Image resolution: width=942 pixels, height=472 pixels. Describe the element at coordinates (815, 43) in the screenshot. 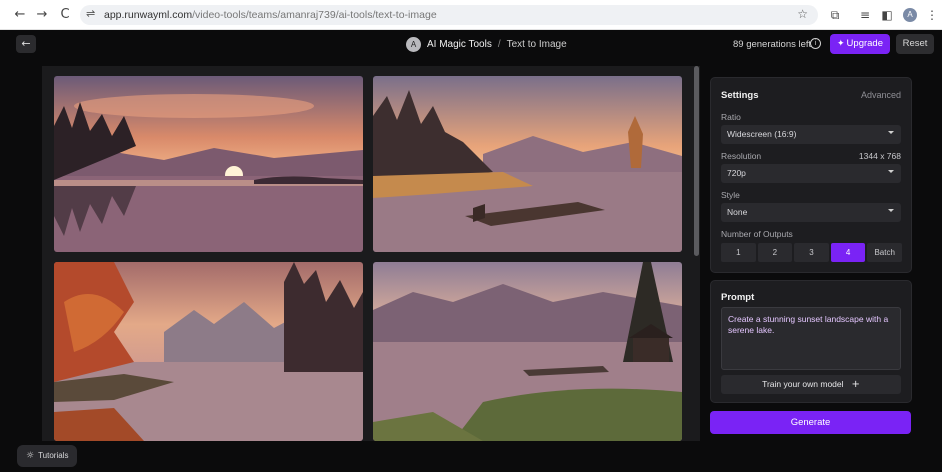

I see `info-icon: i` at that location.